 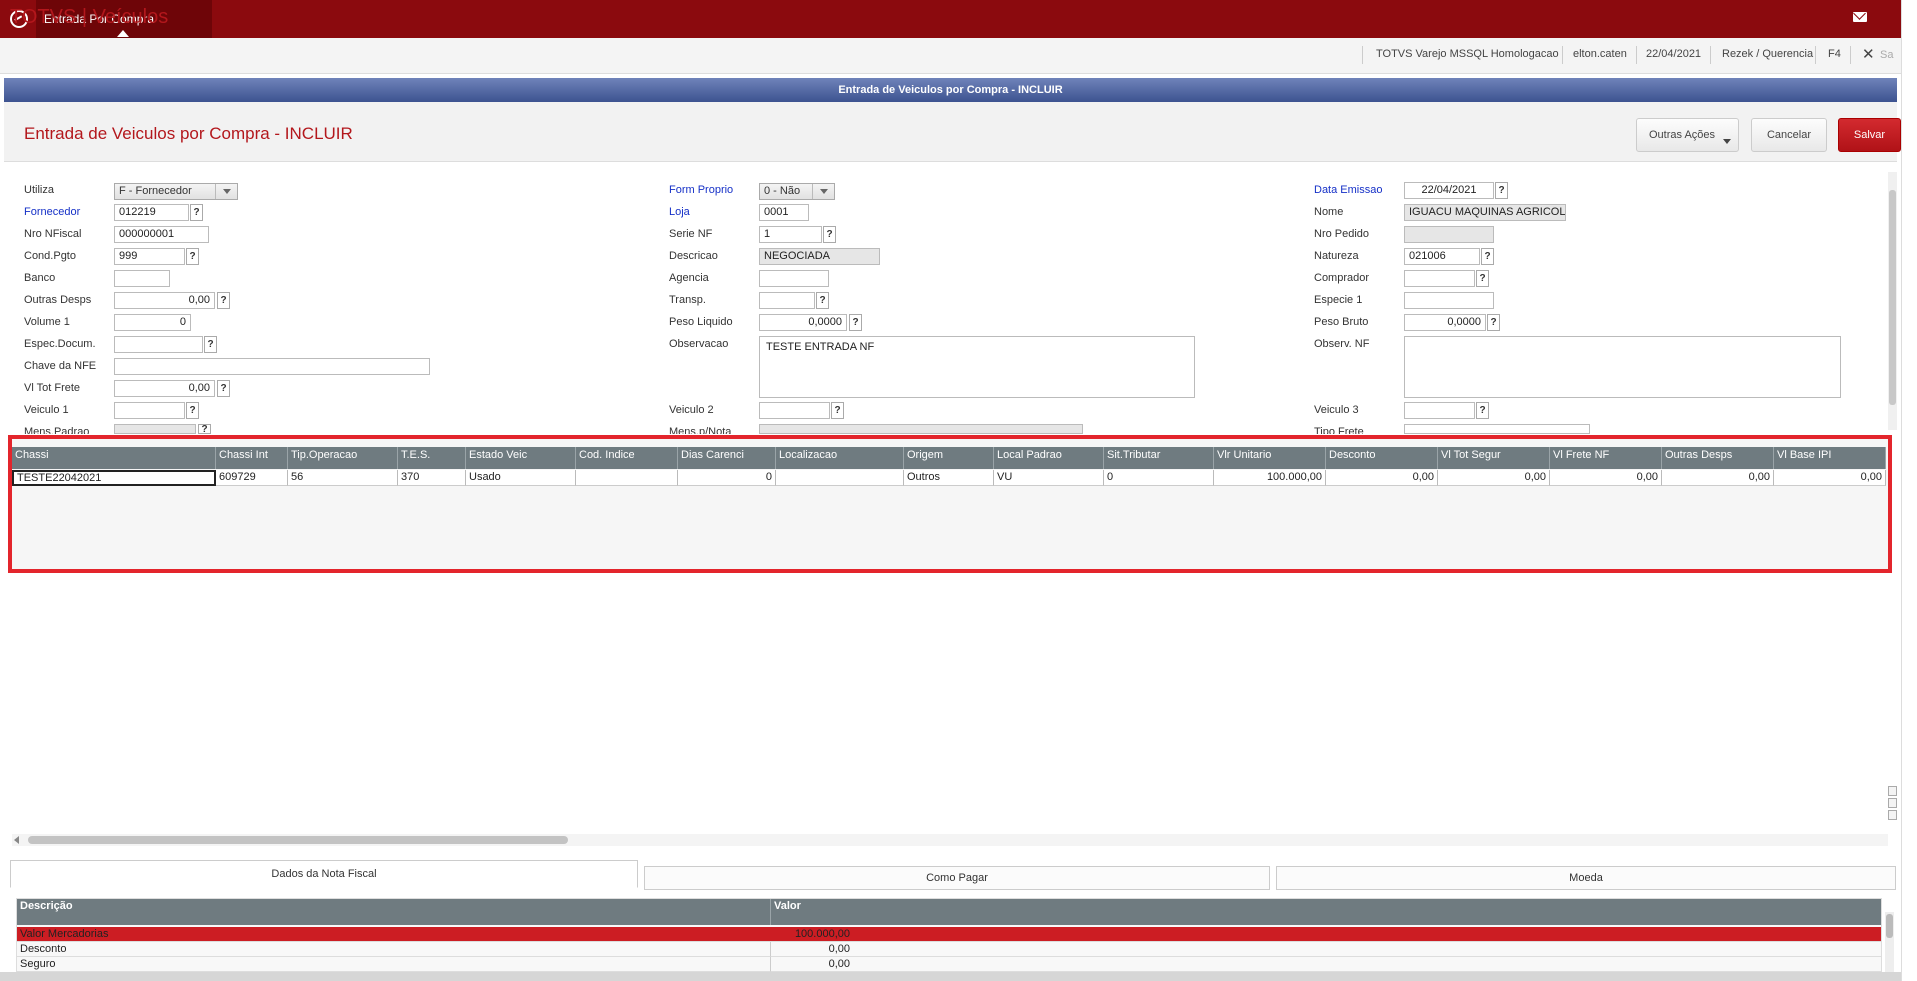 I want to click on grid-cell: 100.000,00, so click(x=1270, y=478).